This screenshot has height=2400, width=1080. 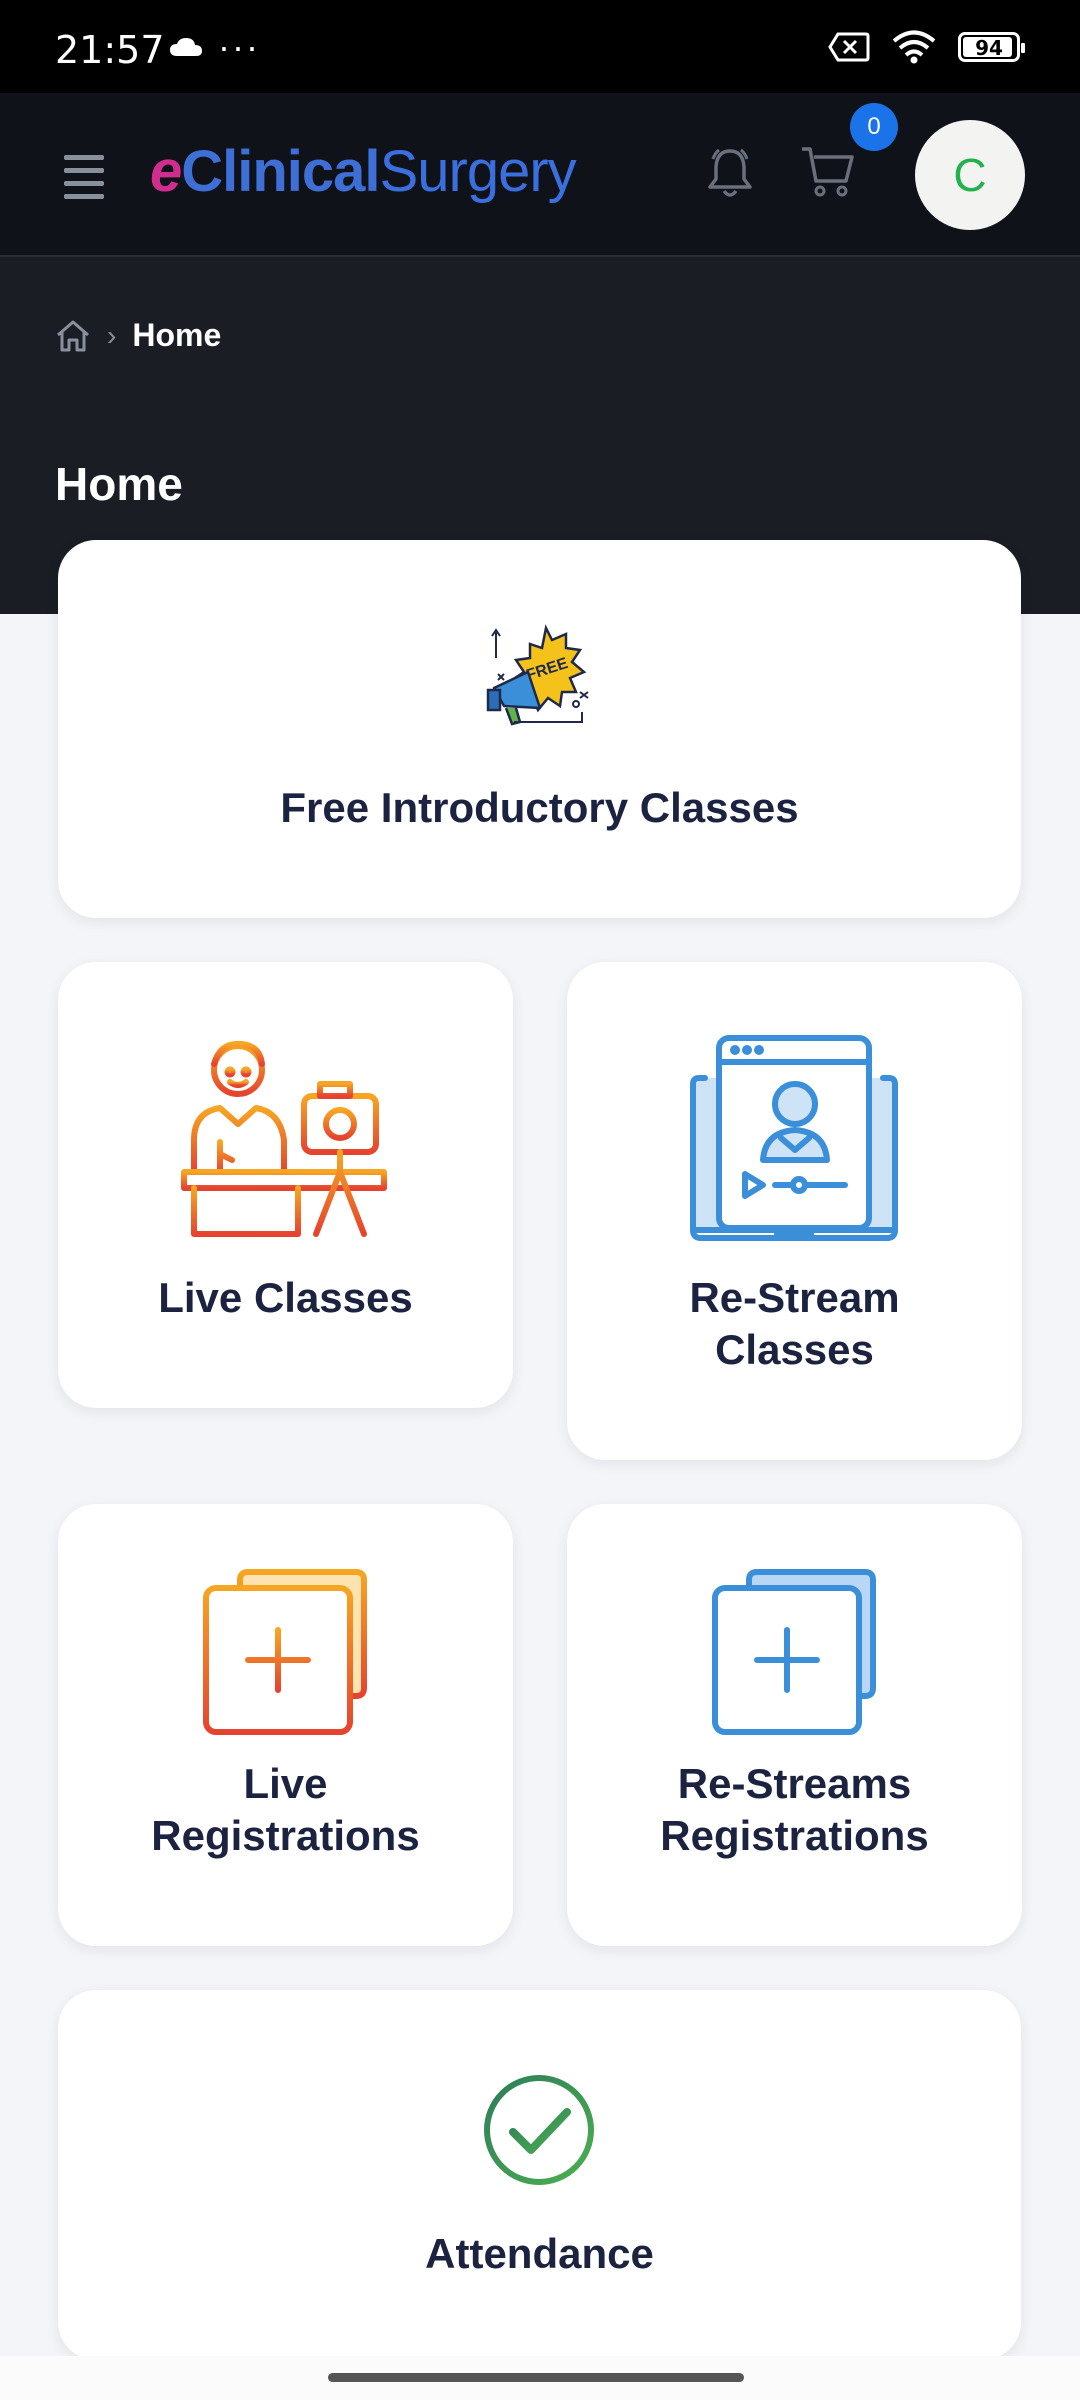 I want to click on live-classes-label: Live Classes, so click(x=285, y=1297).